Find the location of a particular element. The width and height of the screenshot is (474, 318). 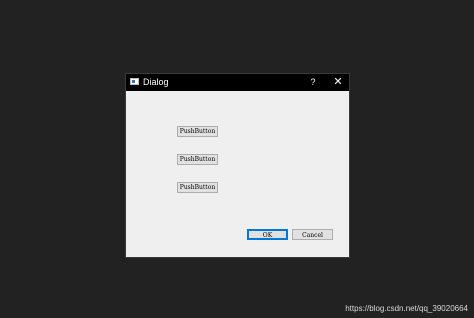

push-button-1: PushButton is located at coordinates (197, 131).